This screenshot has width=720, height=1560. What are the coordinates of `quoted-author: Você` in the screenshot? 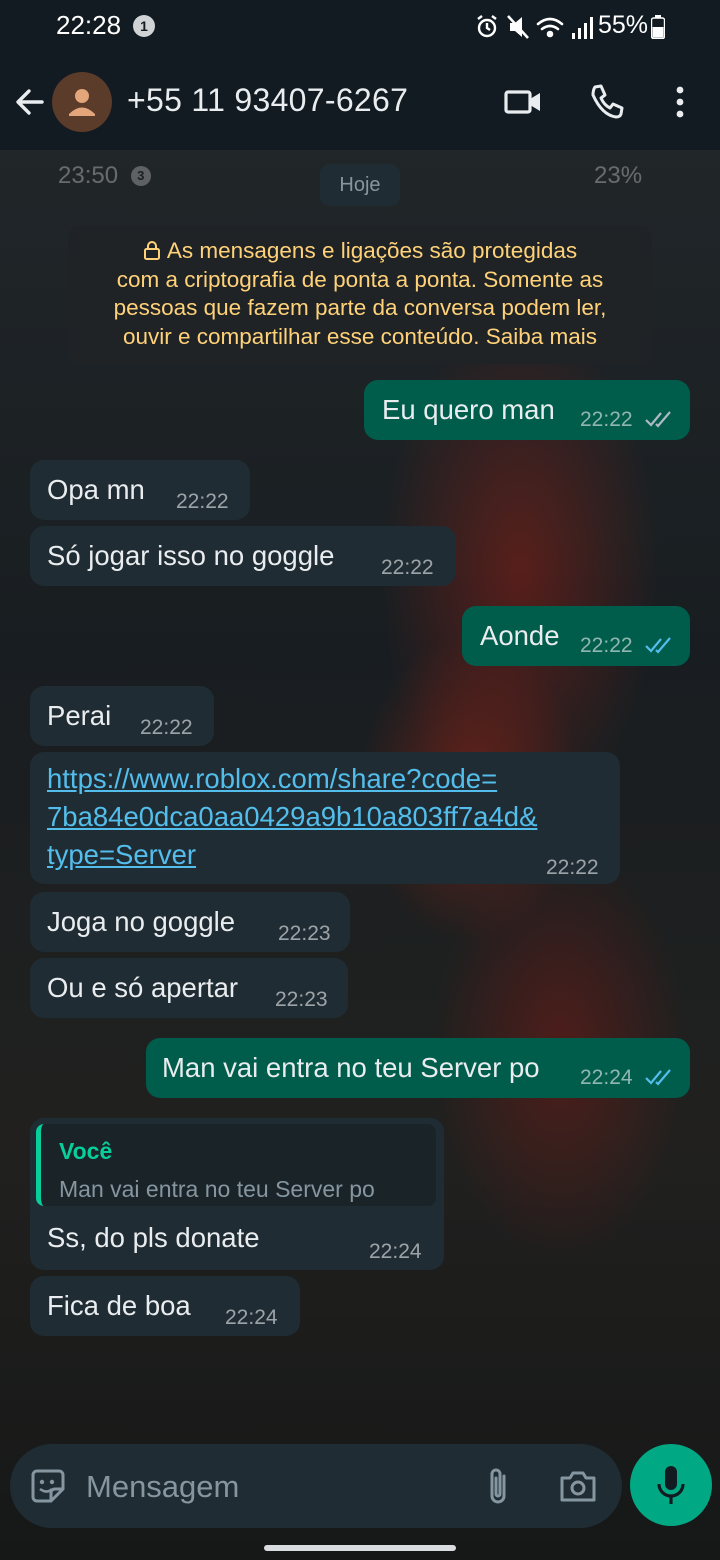 It's located at (86, 1151).